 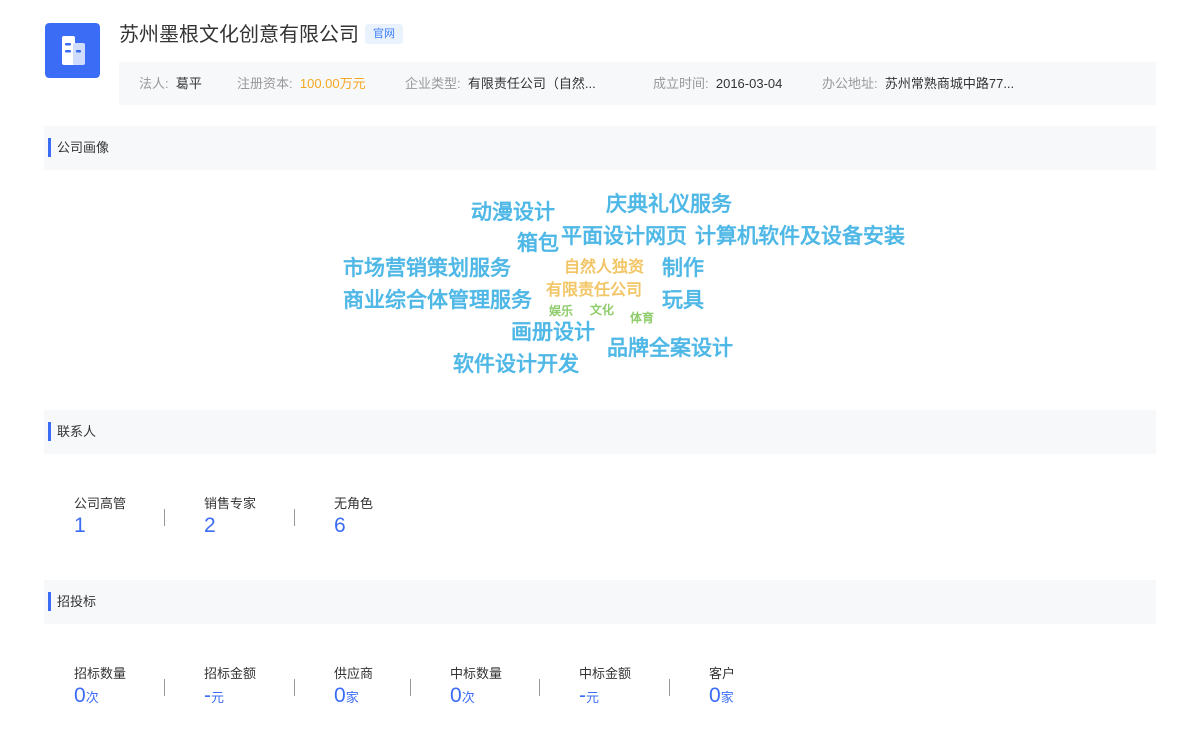 I want to click on bid-stat-suppliers: 供应商 0家, so click(x=394, y=685).